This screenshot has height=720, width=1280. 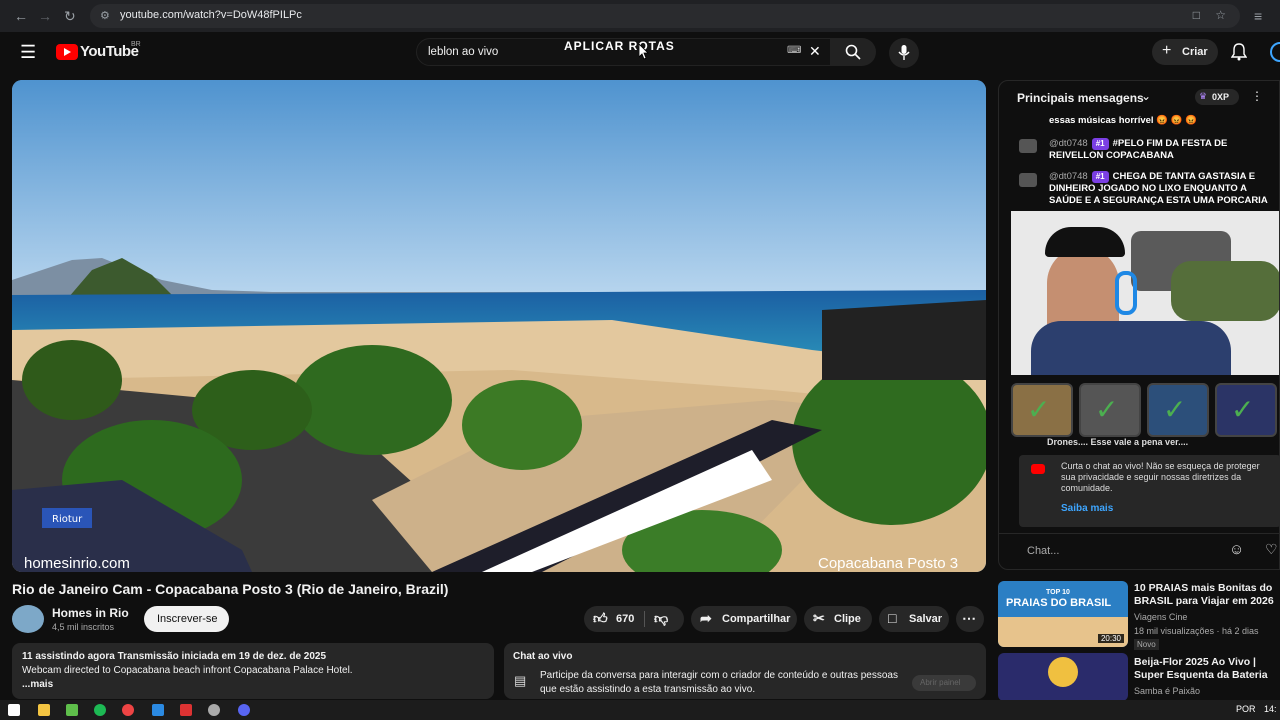 I want to click on menu-icon: ≡, so click(x=1258, y=16).